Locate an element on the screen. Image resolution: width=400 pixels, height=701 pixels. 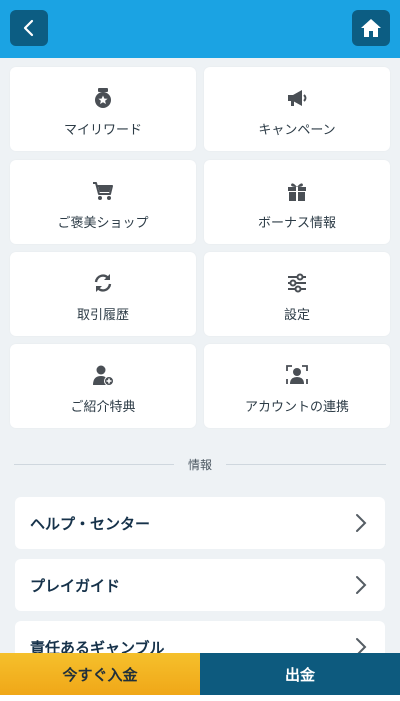
refresh-icon is located at coordinates (103, 283).